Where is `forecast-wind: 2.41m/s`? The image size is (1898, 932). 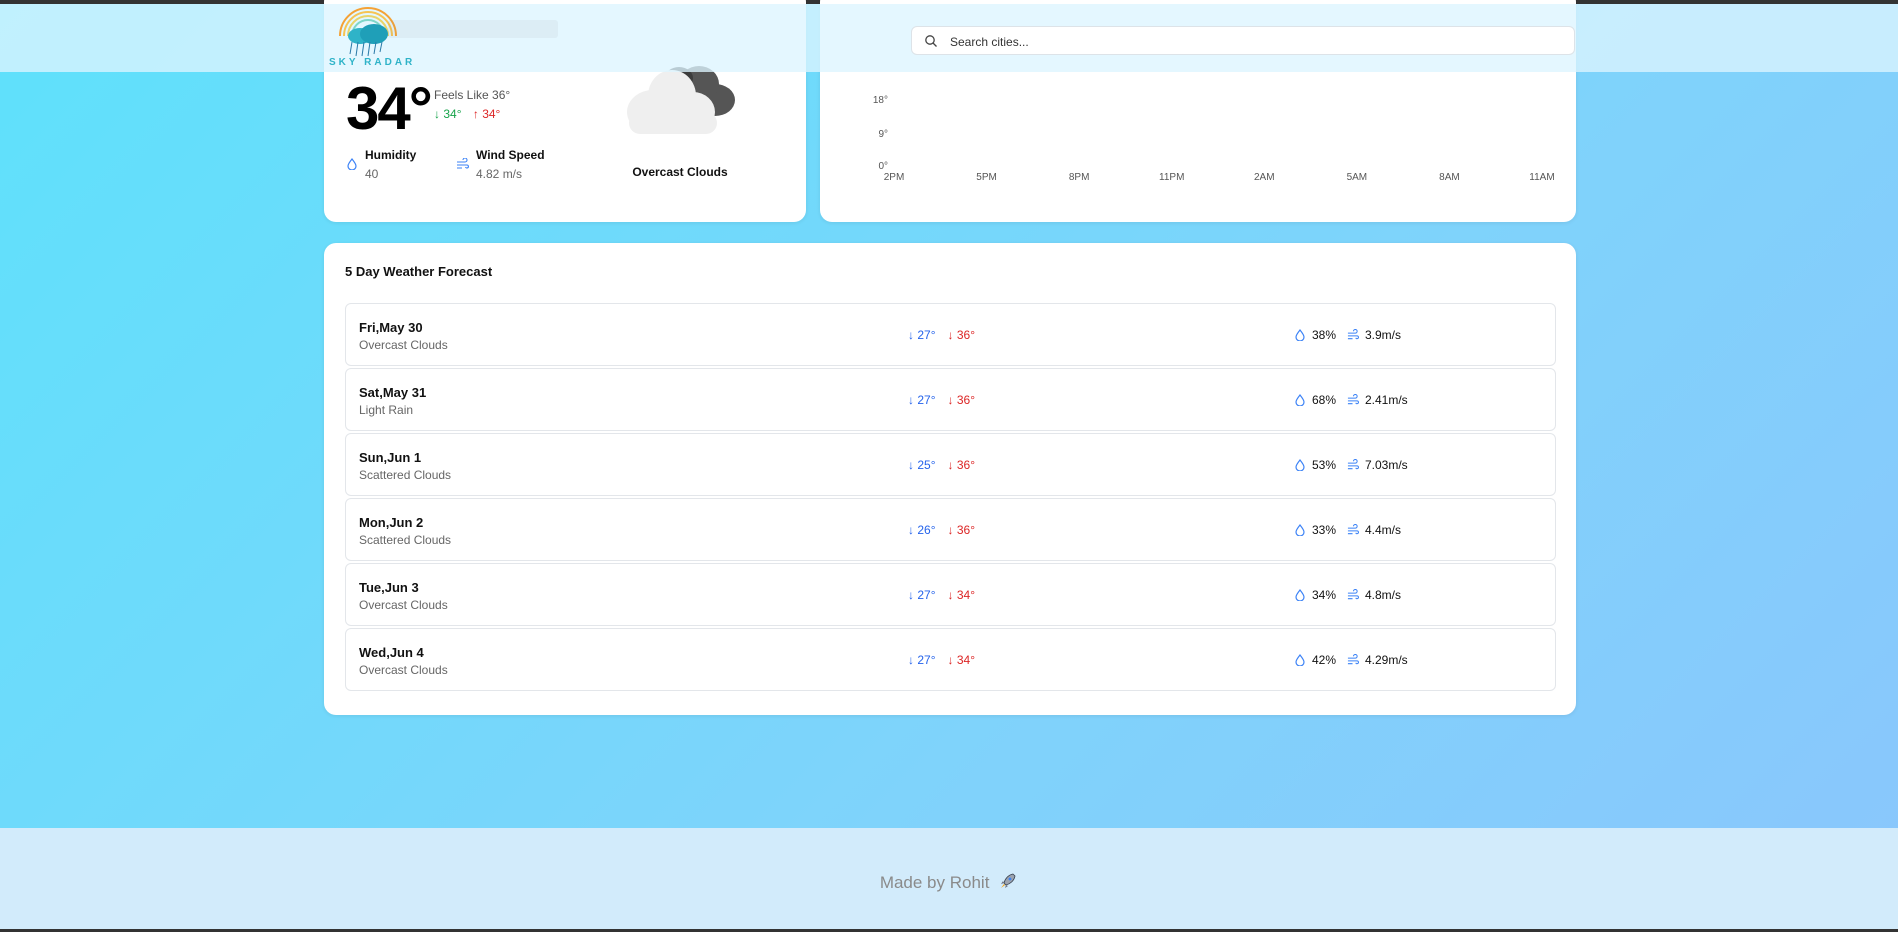
forecast-wind: 2.41m/s is located at coordinates (1377, 400).